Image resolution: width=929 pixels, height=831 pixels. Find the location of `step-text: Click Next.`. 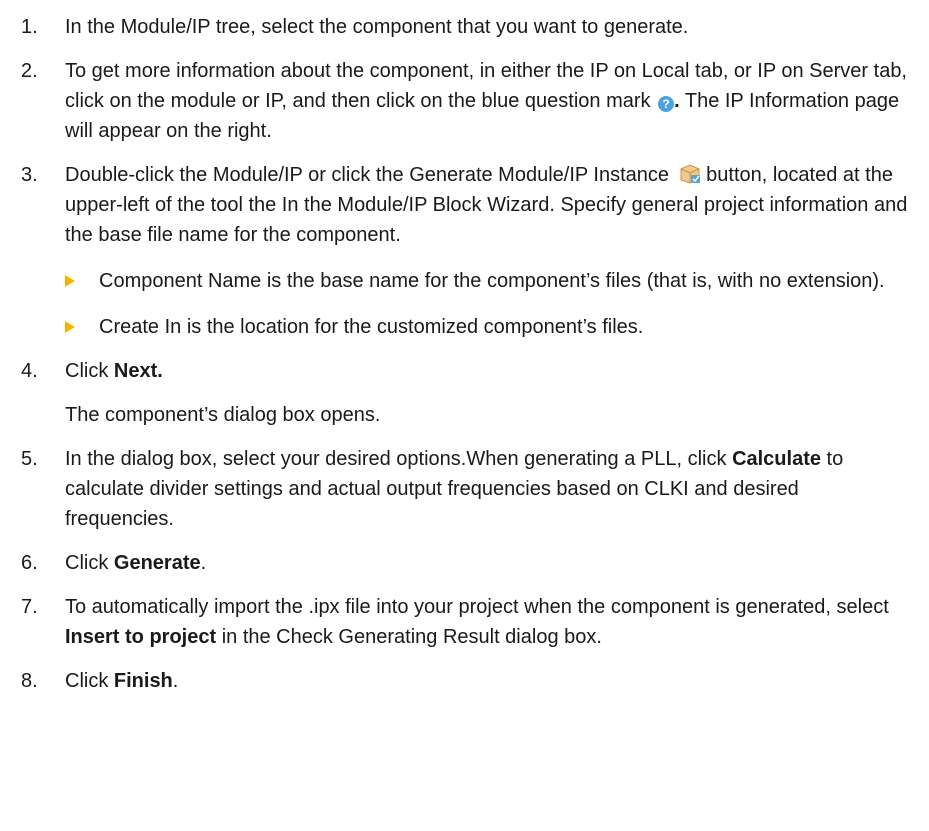

step-text: Click Next. is located at coordinates (114, 371).